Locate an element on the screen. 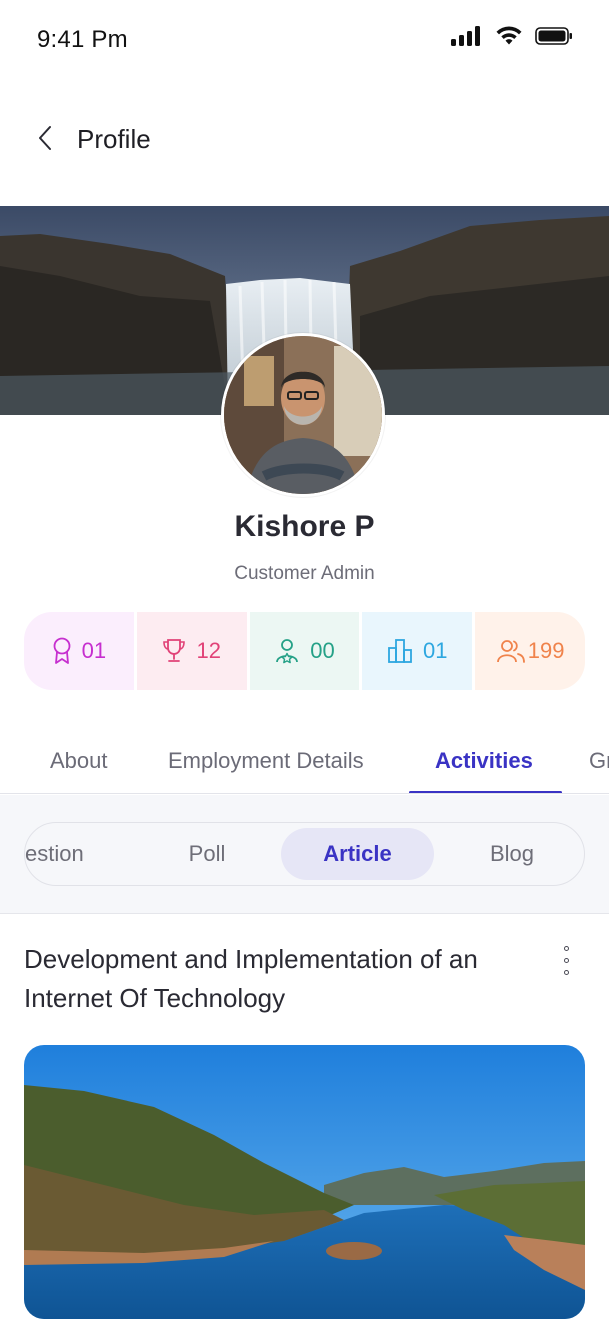  stat-recognitions: 00 is located at coordinates (304, 651).